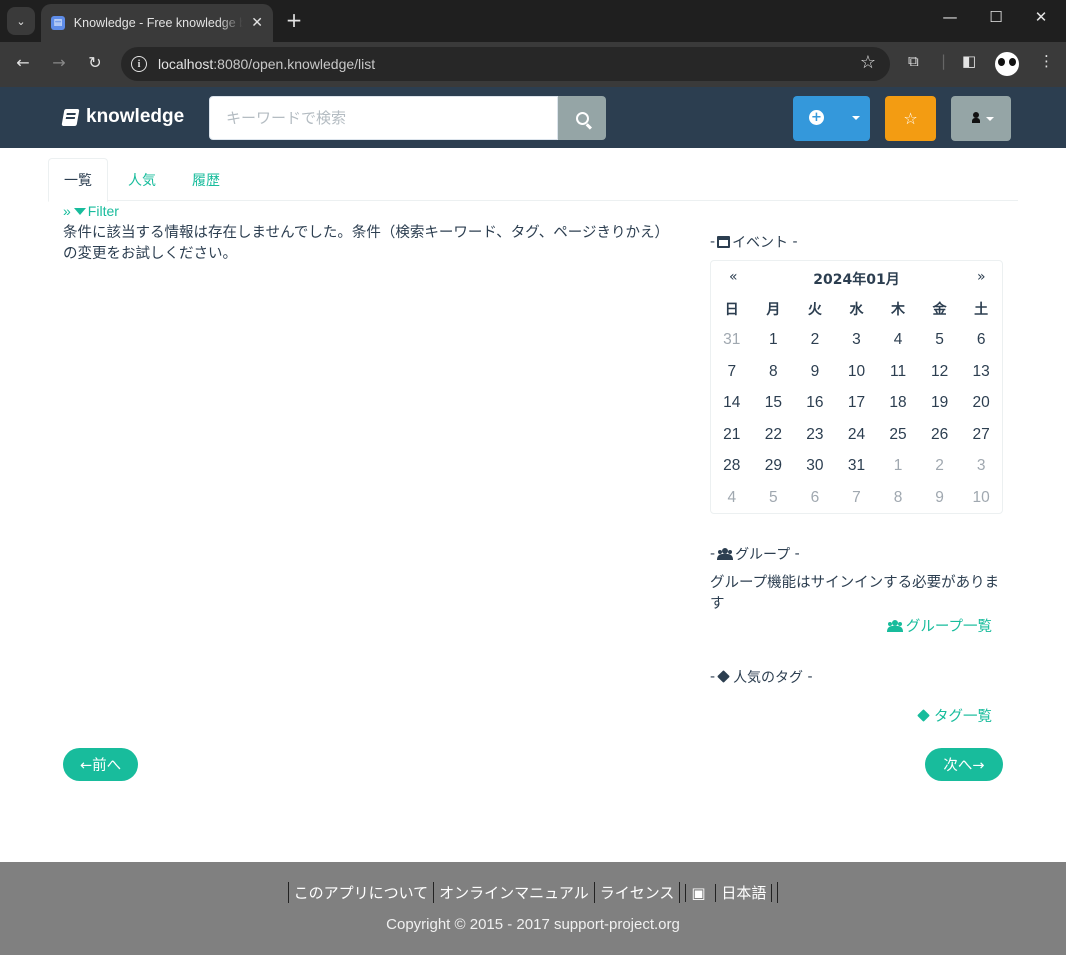 The image size is (1066, 979). I want to click on calendar-day: 22, so click(774, 435).